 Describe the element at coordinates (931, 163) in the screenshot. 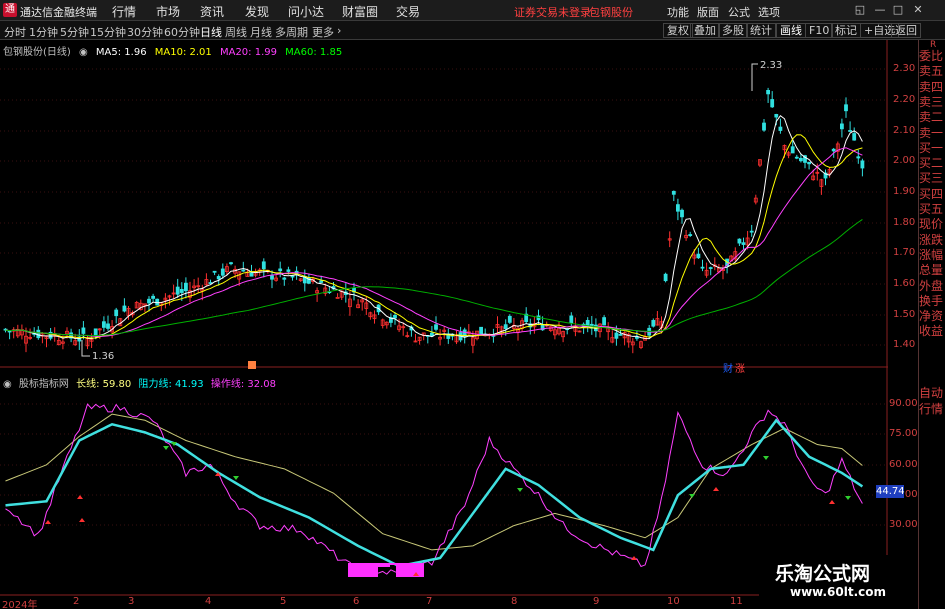

I see `sidebar-tab: 买二` at that location.